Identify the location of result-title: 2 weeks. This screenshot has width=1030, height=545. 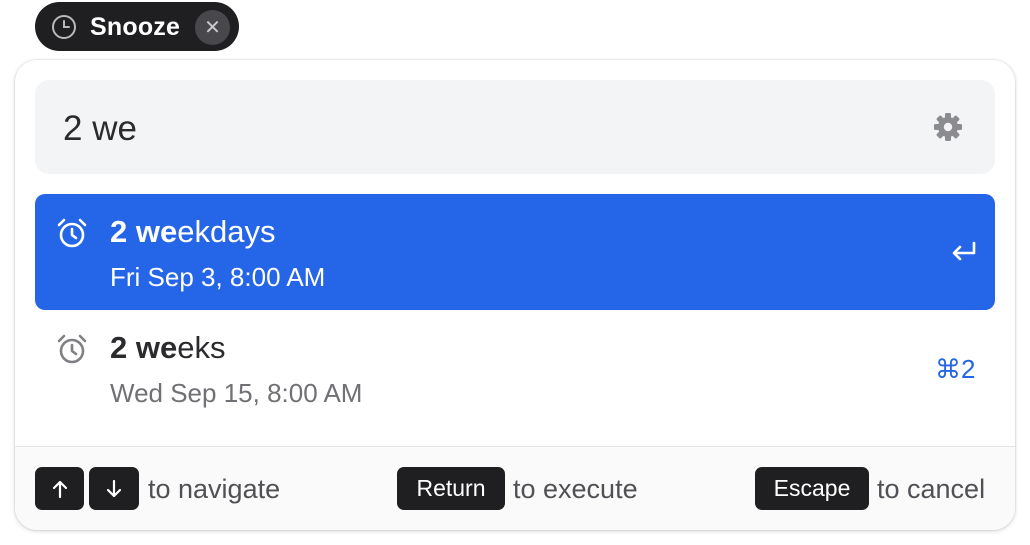
(167, 348).